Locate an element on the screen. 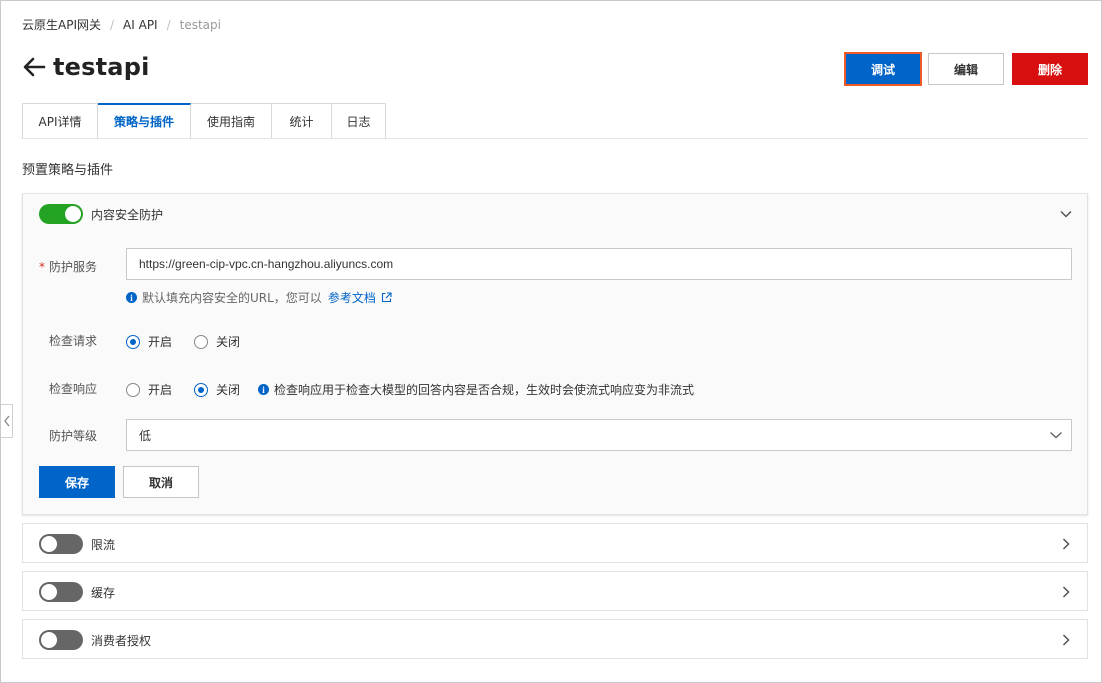 This screenshot has width=1102, height=683. plugin-panel-rate-limit: 限流 is located at coordinates (555, 543).